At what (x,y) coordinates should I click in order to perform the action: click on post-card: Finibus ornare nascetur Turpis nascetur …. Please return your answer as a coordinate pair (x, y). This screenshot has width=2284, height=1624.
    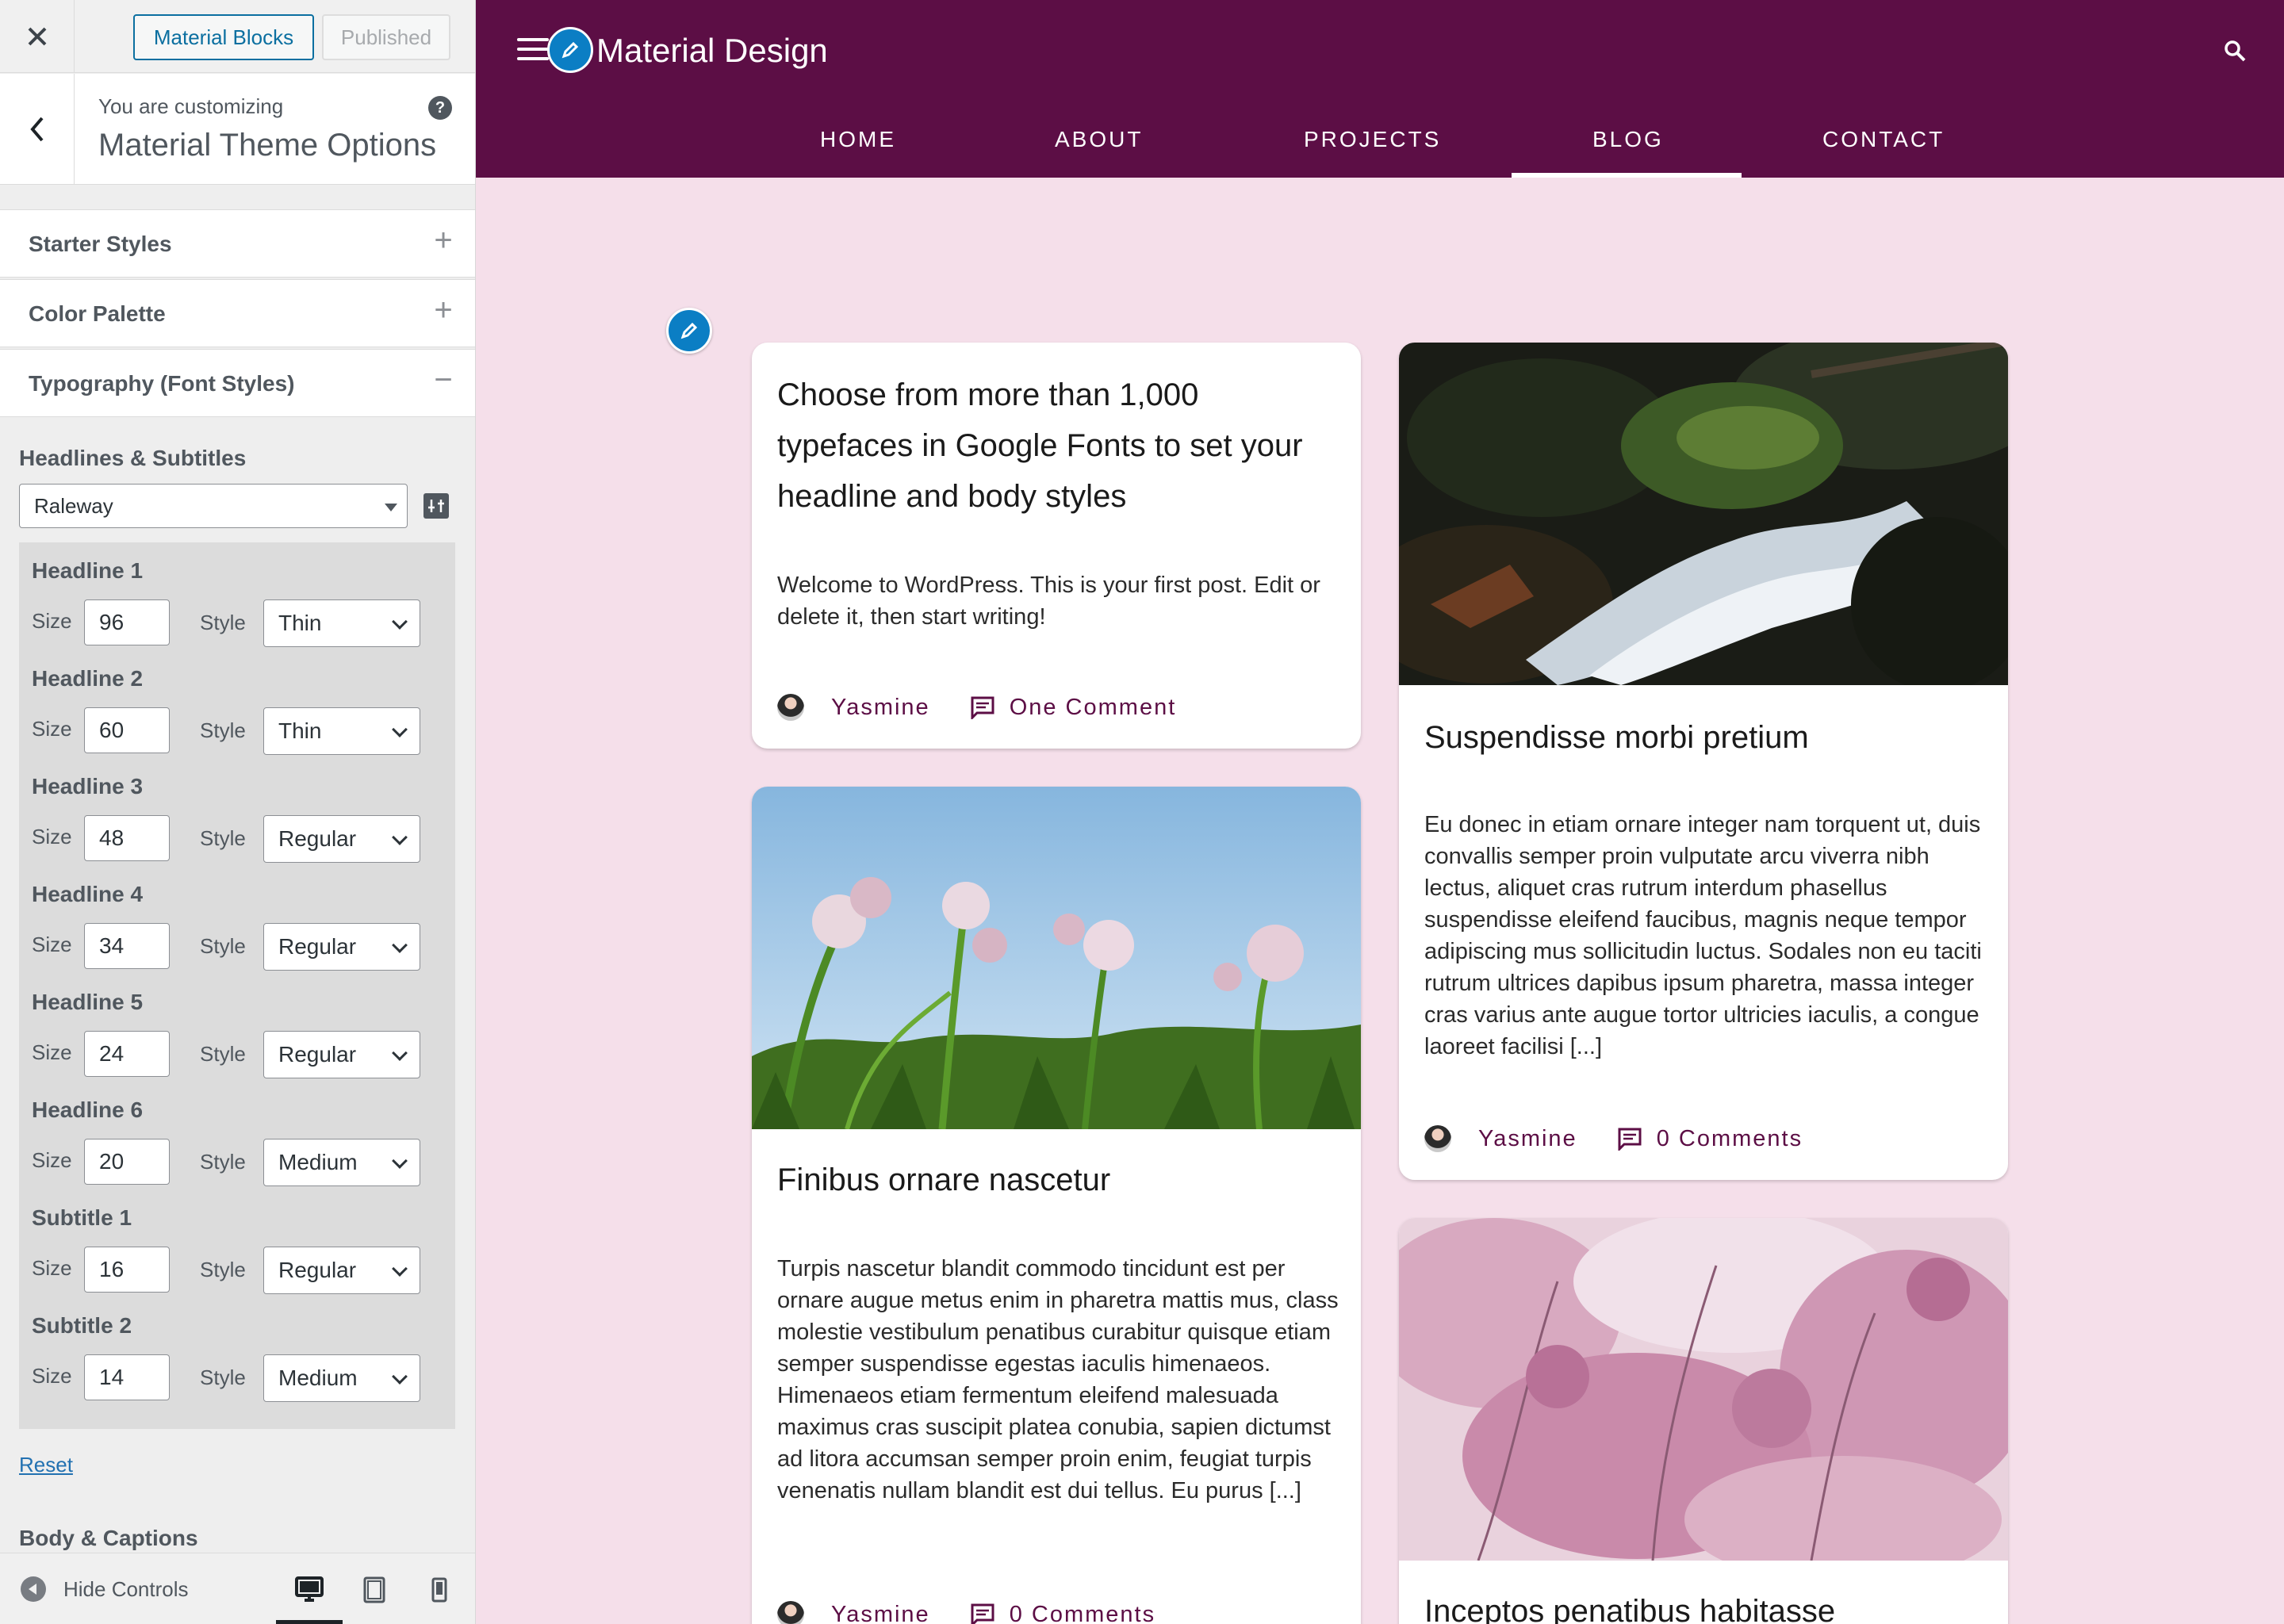
    Looking at the image, I should click on (1056, 1205).